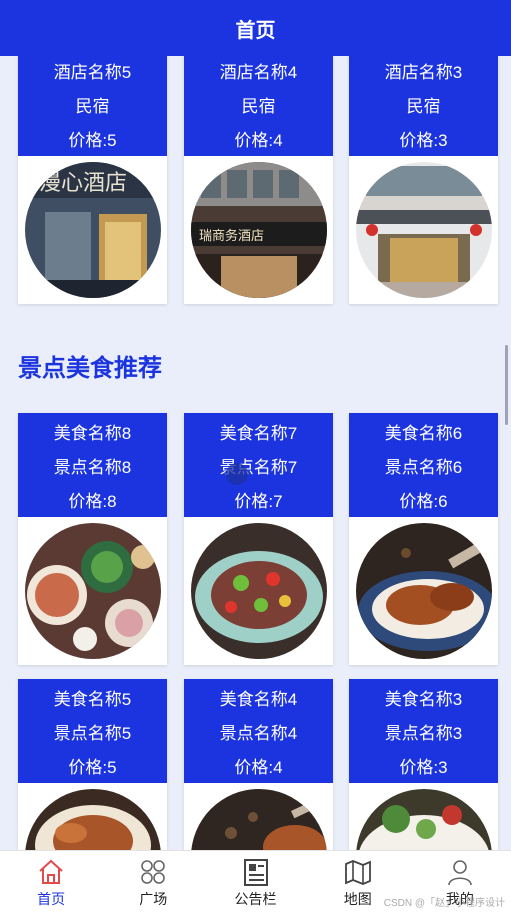 The image size is (511, 915). What do you see at coordinates (423, 467) in the screenshot?
I see `spot-name: 景点名称6` at bounding box center [423, 467].